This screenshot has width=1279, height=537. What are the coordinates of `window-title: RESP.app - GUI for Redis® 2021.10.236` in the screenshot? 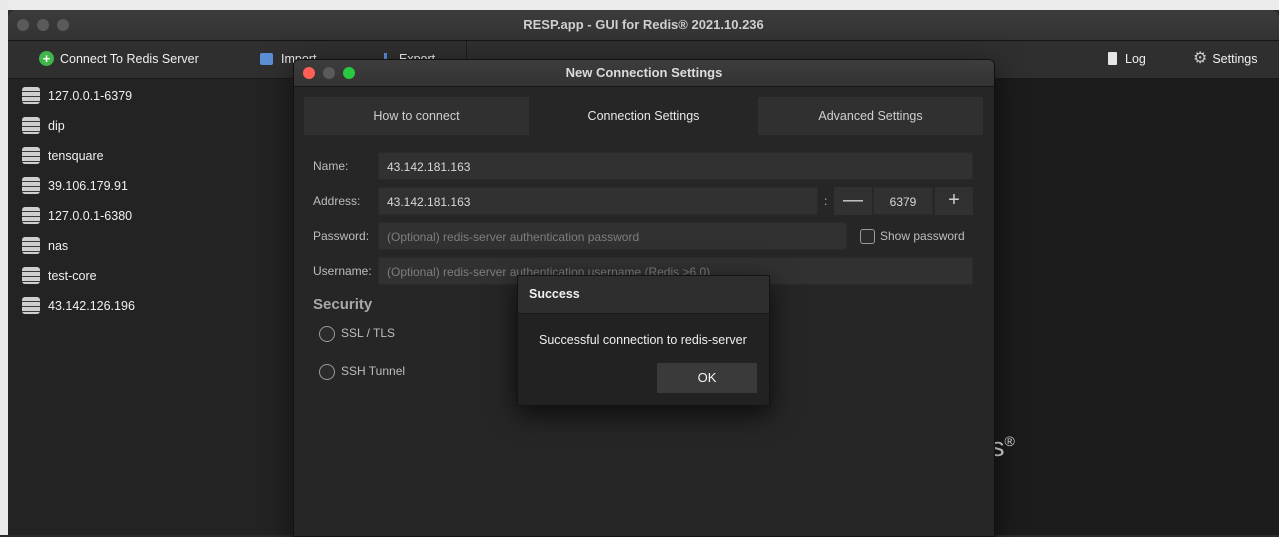 It's located at (643, 24).